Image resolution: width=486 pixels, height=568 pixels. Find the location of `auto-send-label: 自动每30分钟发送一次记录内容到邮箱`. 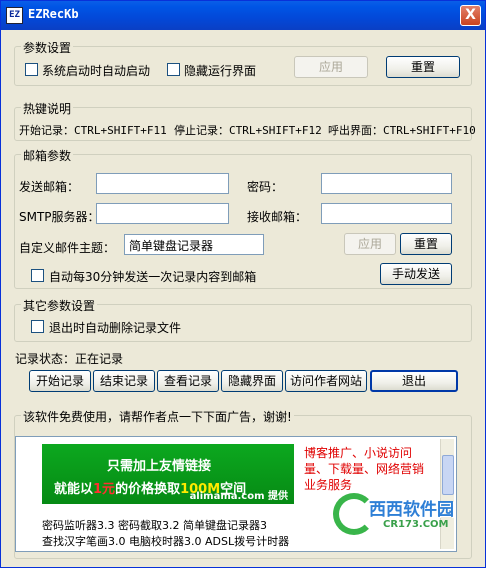

auto-send-label: 自动每30分钟发送一次记录内容到邮箱 is located at coordinates (153, 277).